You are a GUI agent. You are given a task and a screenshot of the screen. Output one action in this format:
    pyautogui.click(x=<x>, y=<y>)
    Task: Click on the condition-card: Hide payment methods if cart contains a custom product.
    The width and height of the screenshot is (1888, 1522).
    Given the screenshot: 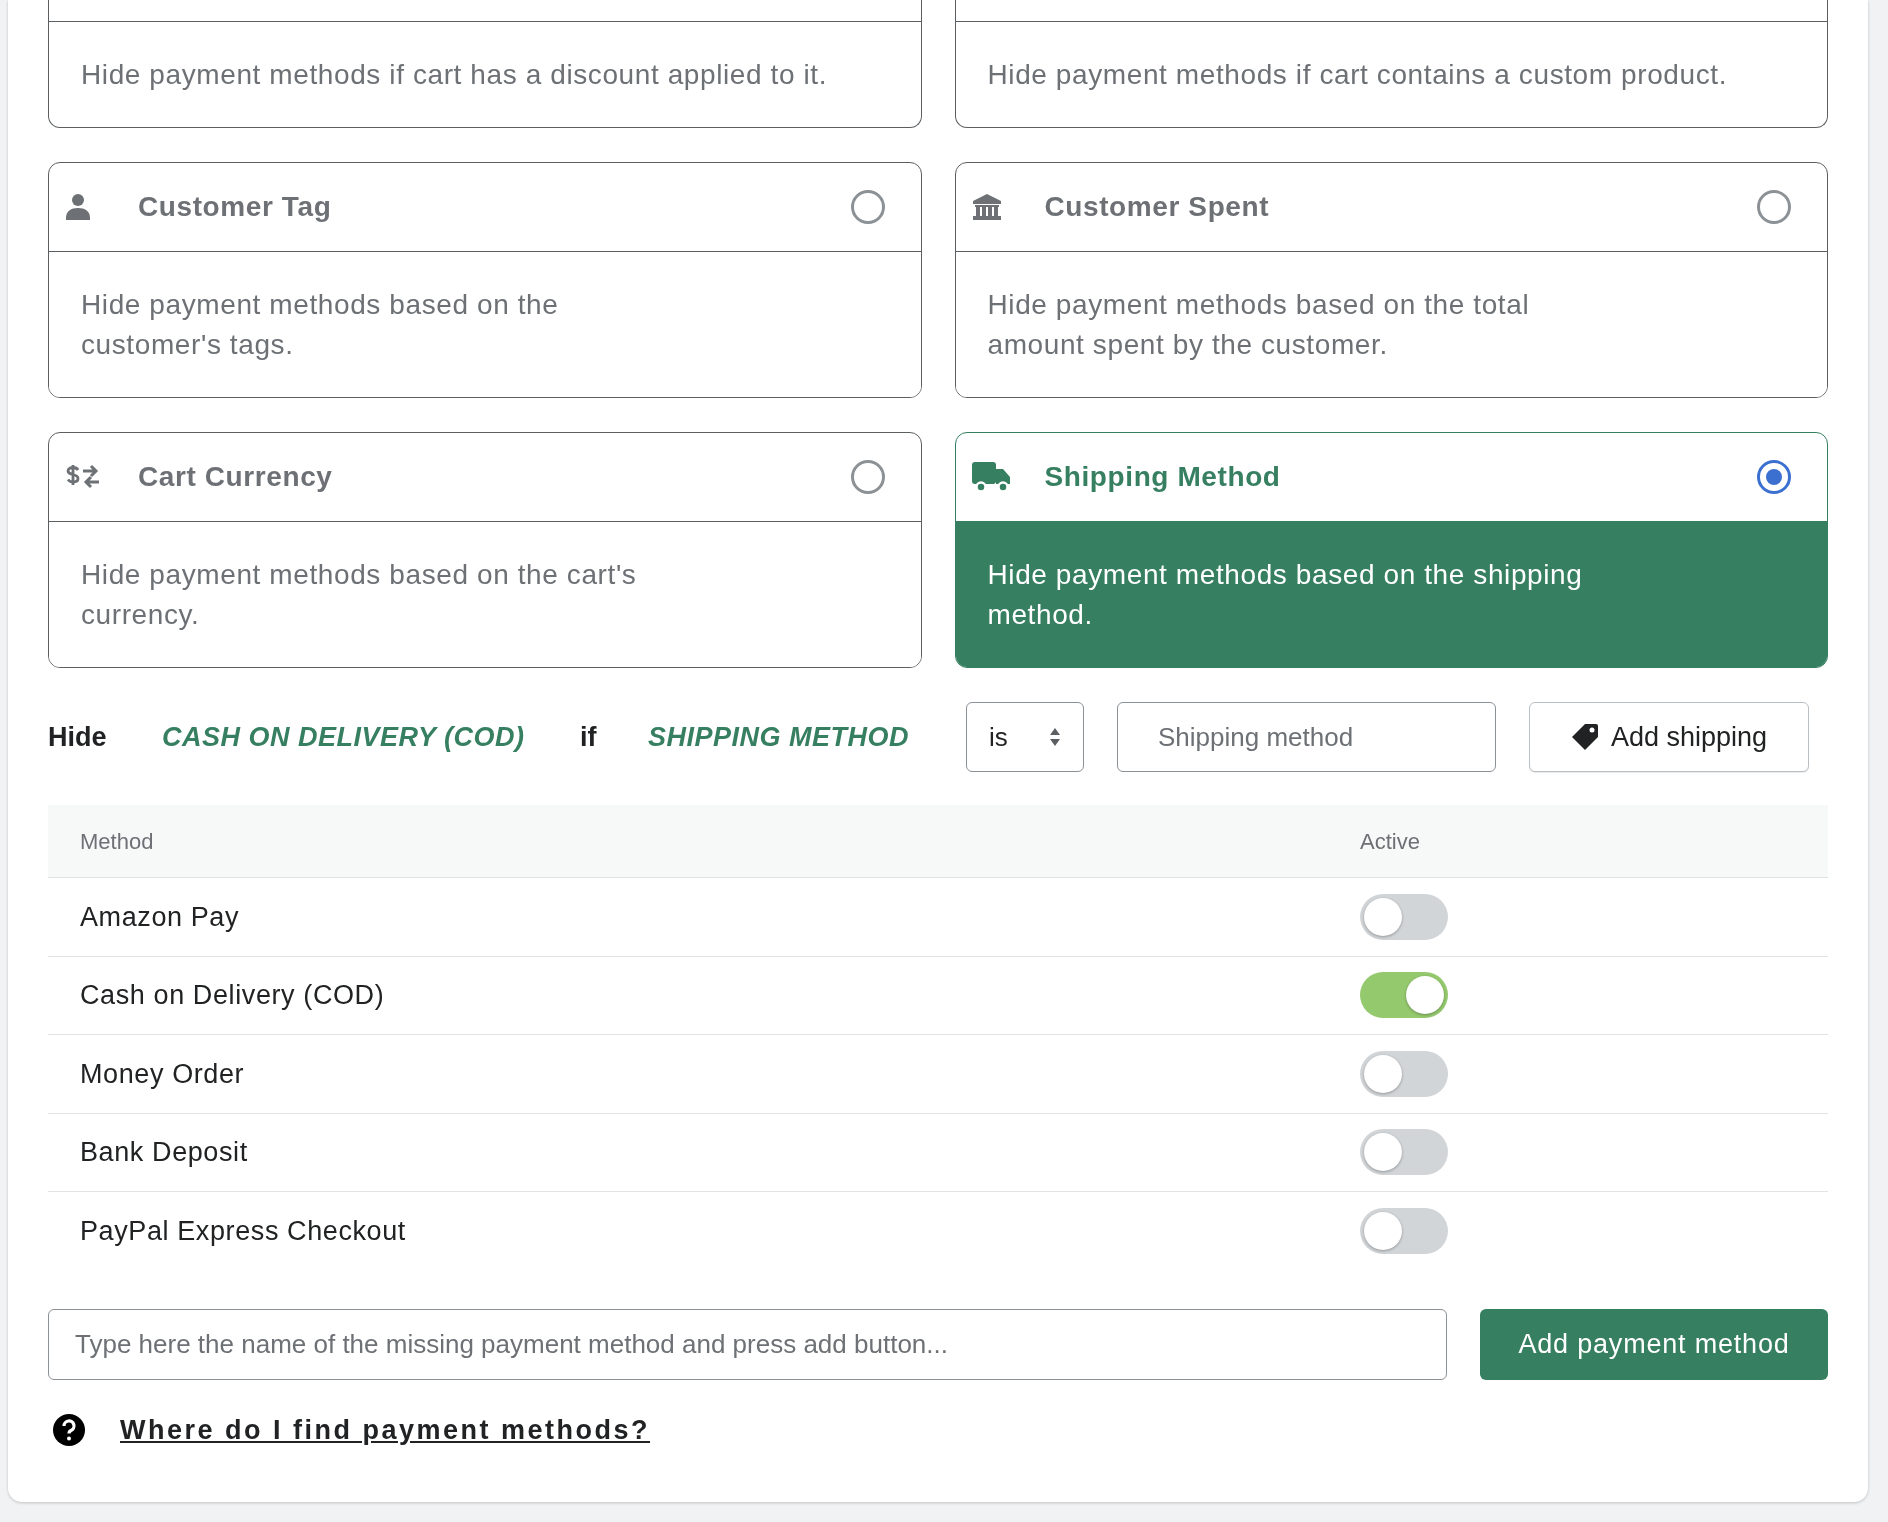 What is the action you would take?
    pyautogui.click(x=1391, y=64)
    